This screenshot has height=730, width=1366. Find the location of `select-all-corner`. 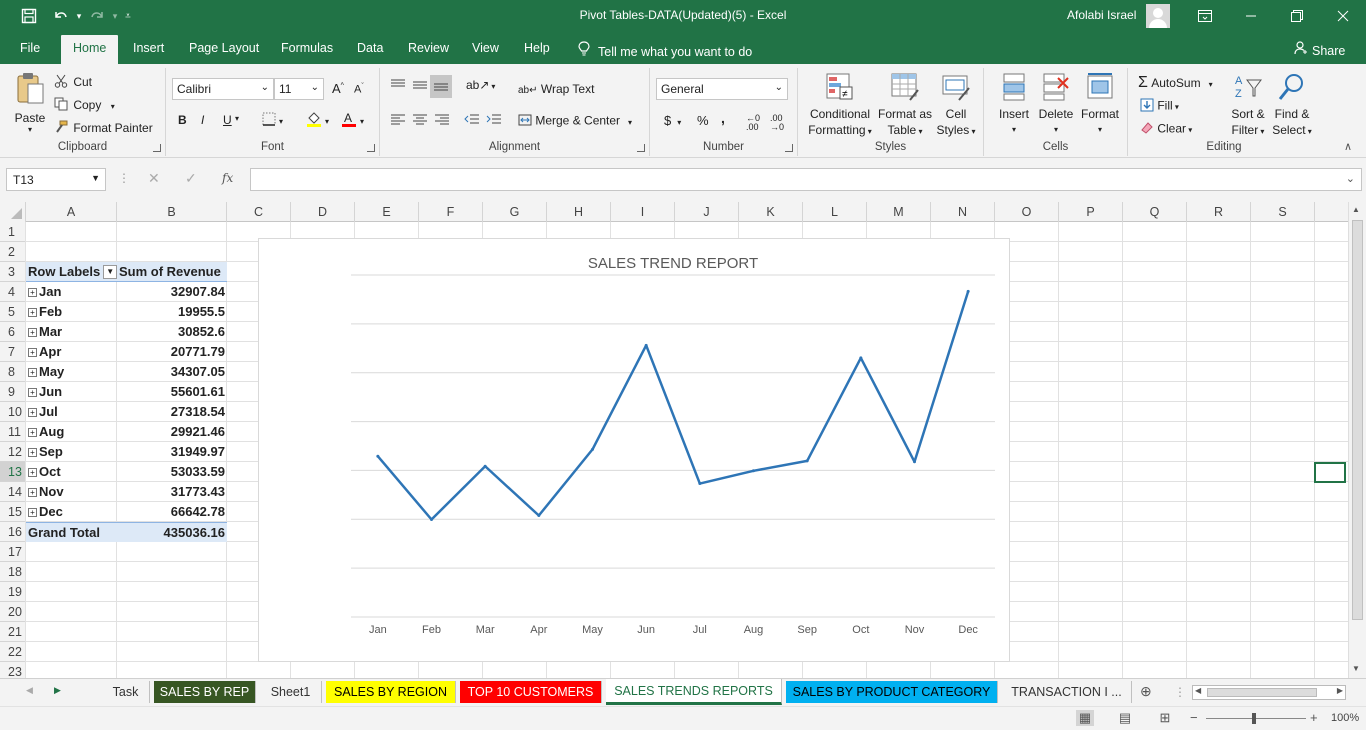

select-all-corner is located at coordinates (13, 212).